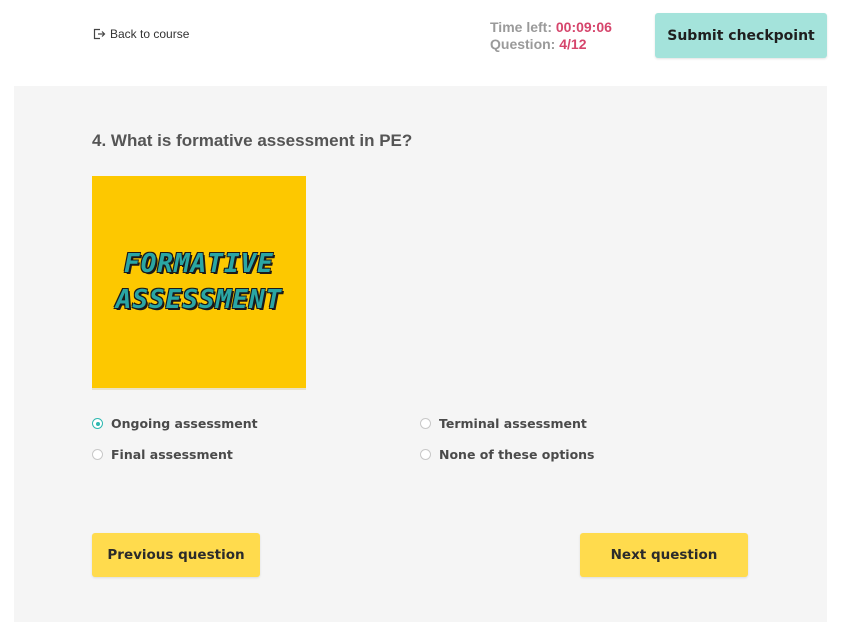  I want to click on image-text-line-1: FORMATIVE, so click(199, 264).